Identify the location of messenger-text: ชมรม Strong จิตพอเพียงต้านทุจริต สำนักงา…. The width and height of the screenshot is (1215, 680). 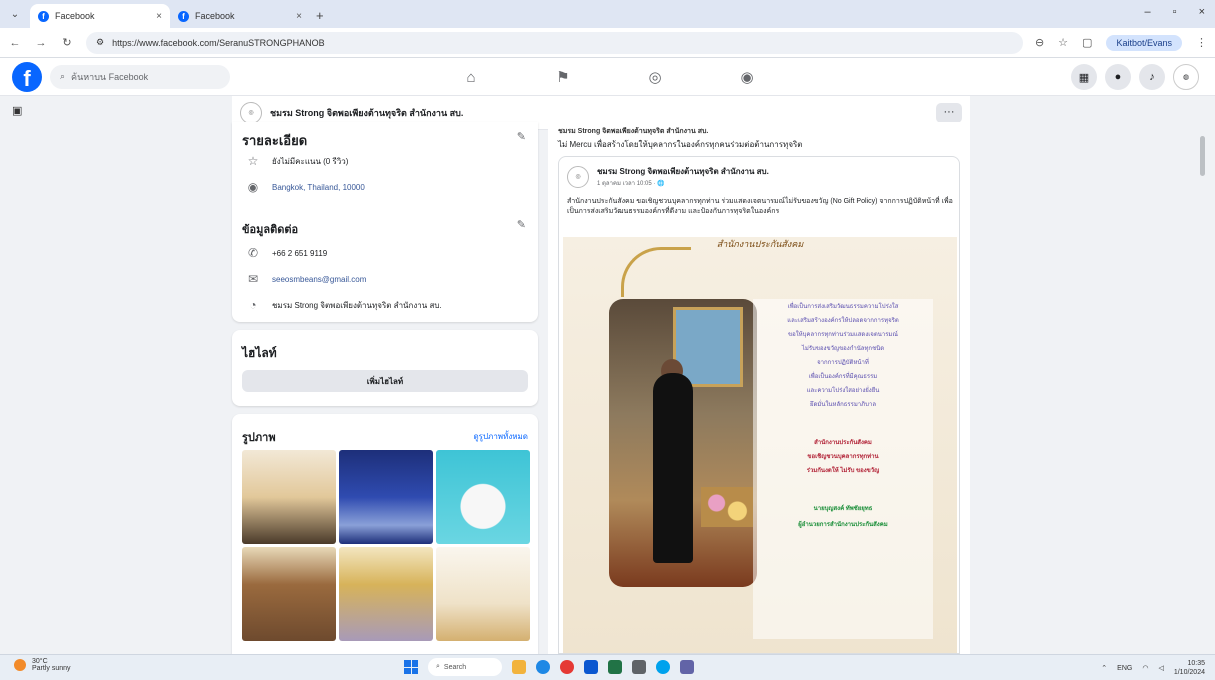
(357, 305).